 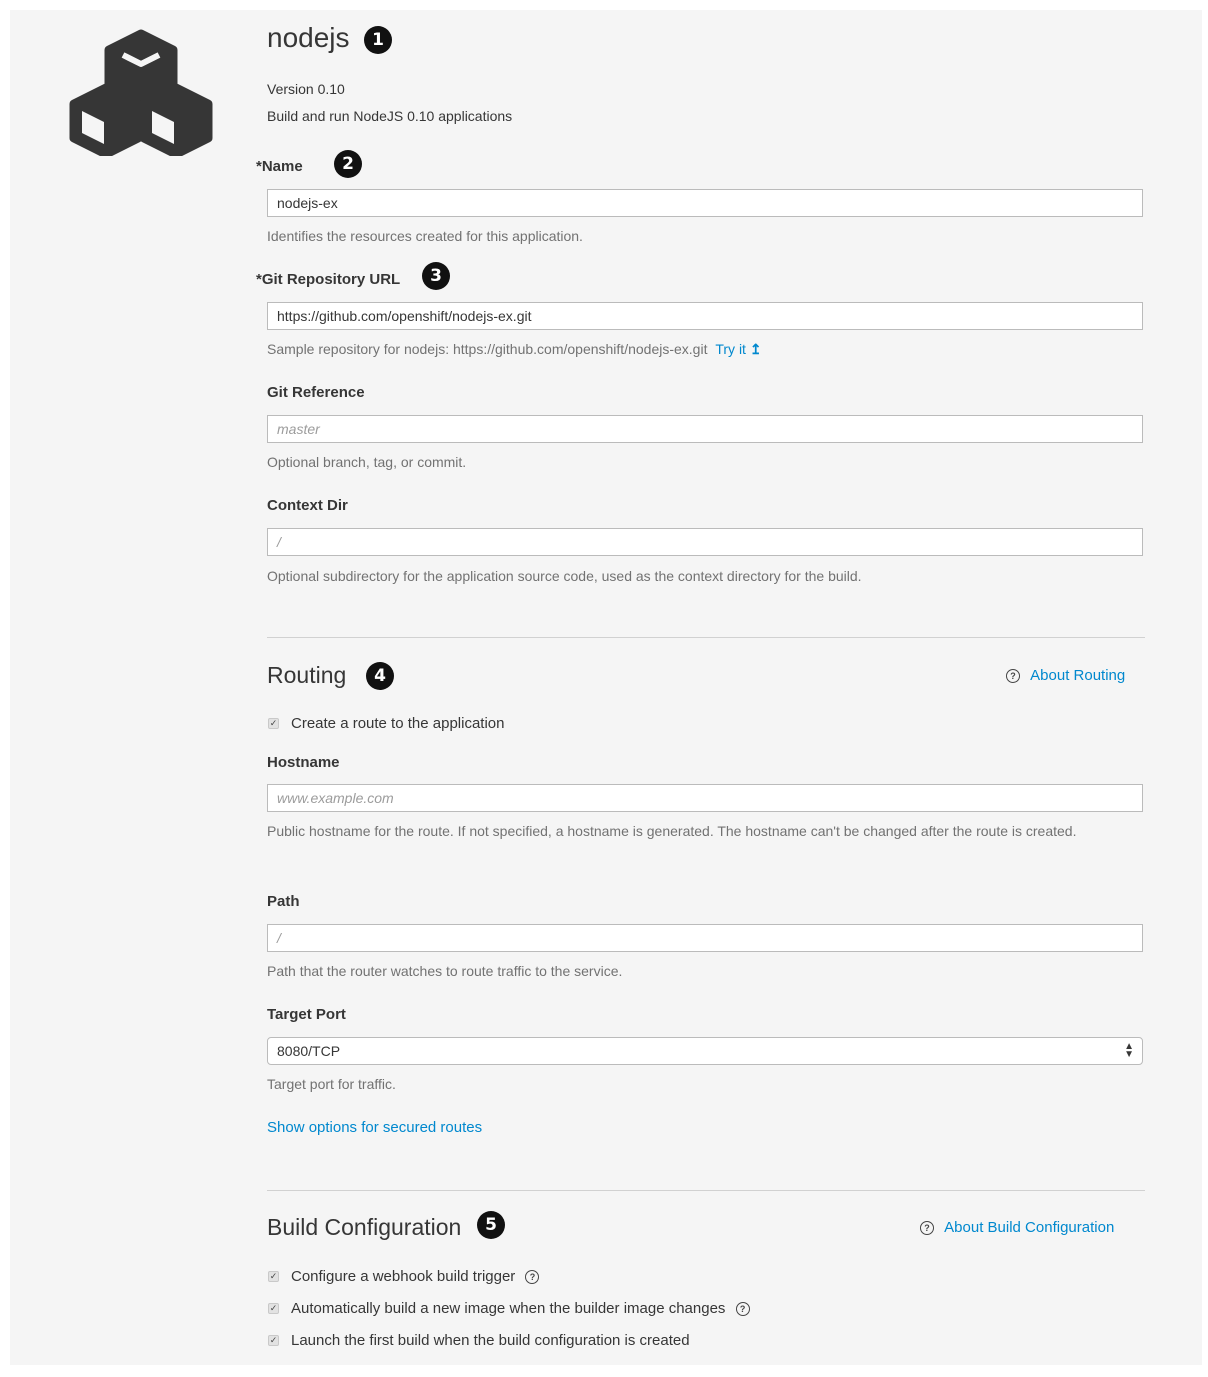 What do you see at coordinates (273, 1276) in the screenshot?
I see `webhook-trigger-checkbox: ✓` at bounding box center [273, 1276].